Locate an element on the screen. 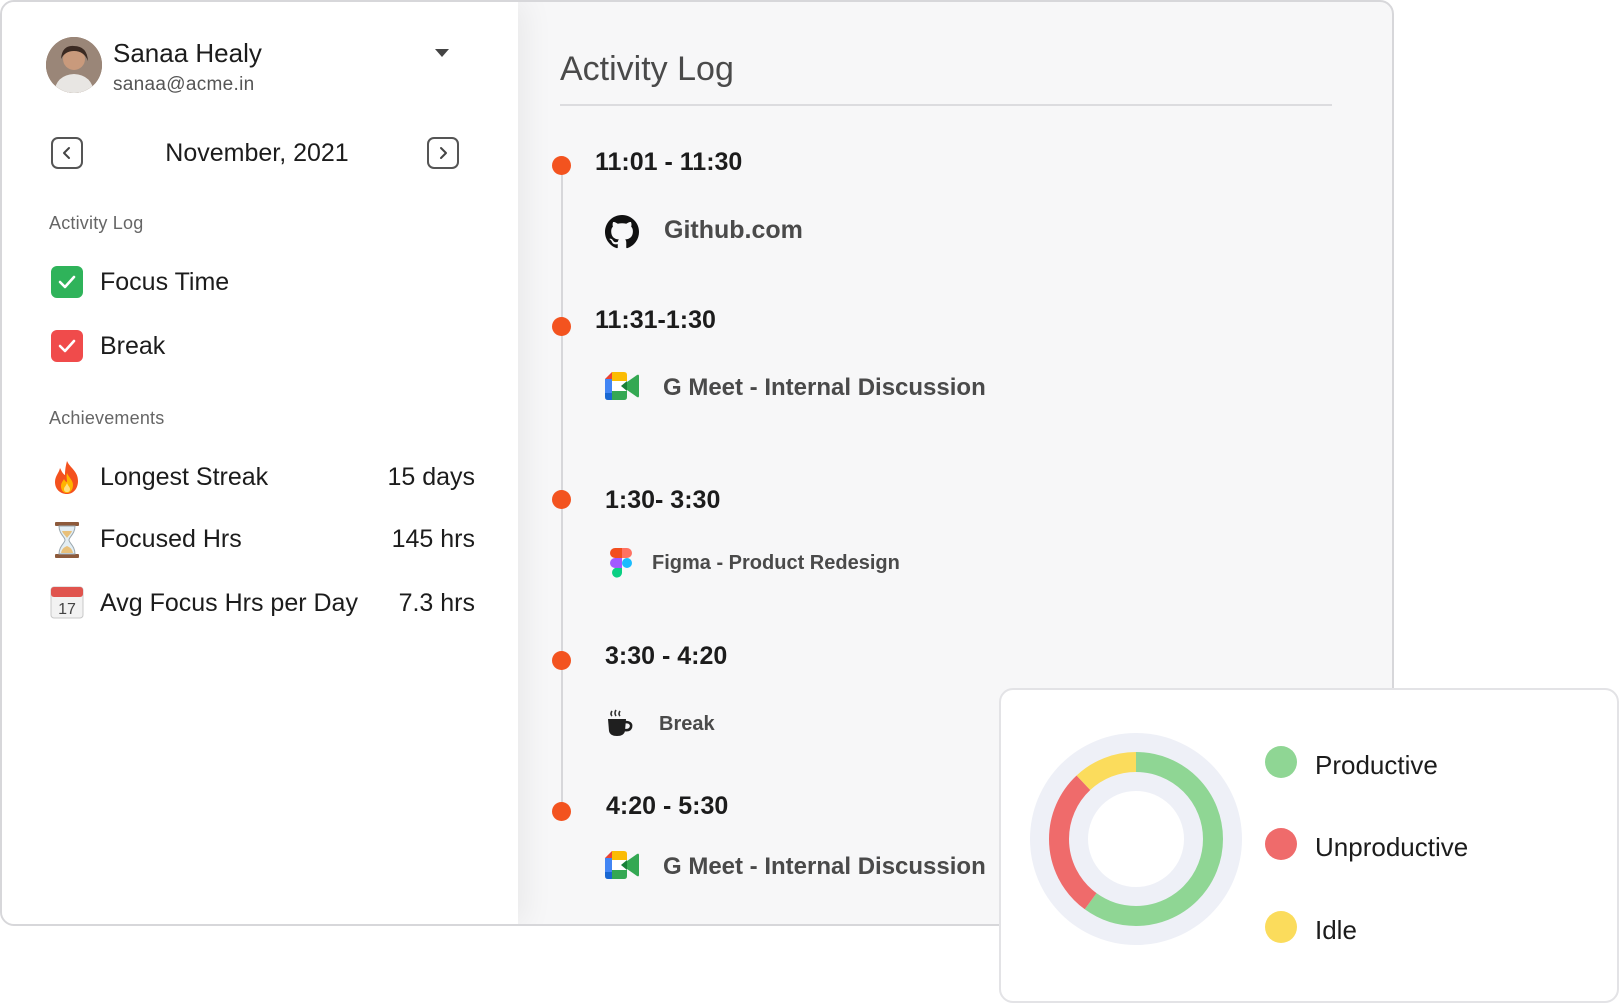  hourglass-icon is located at coordinates (67, 539).